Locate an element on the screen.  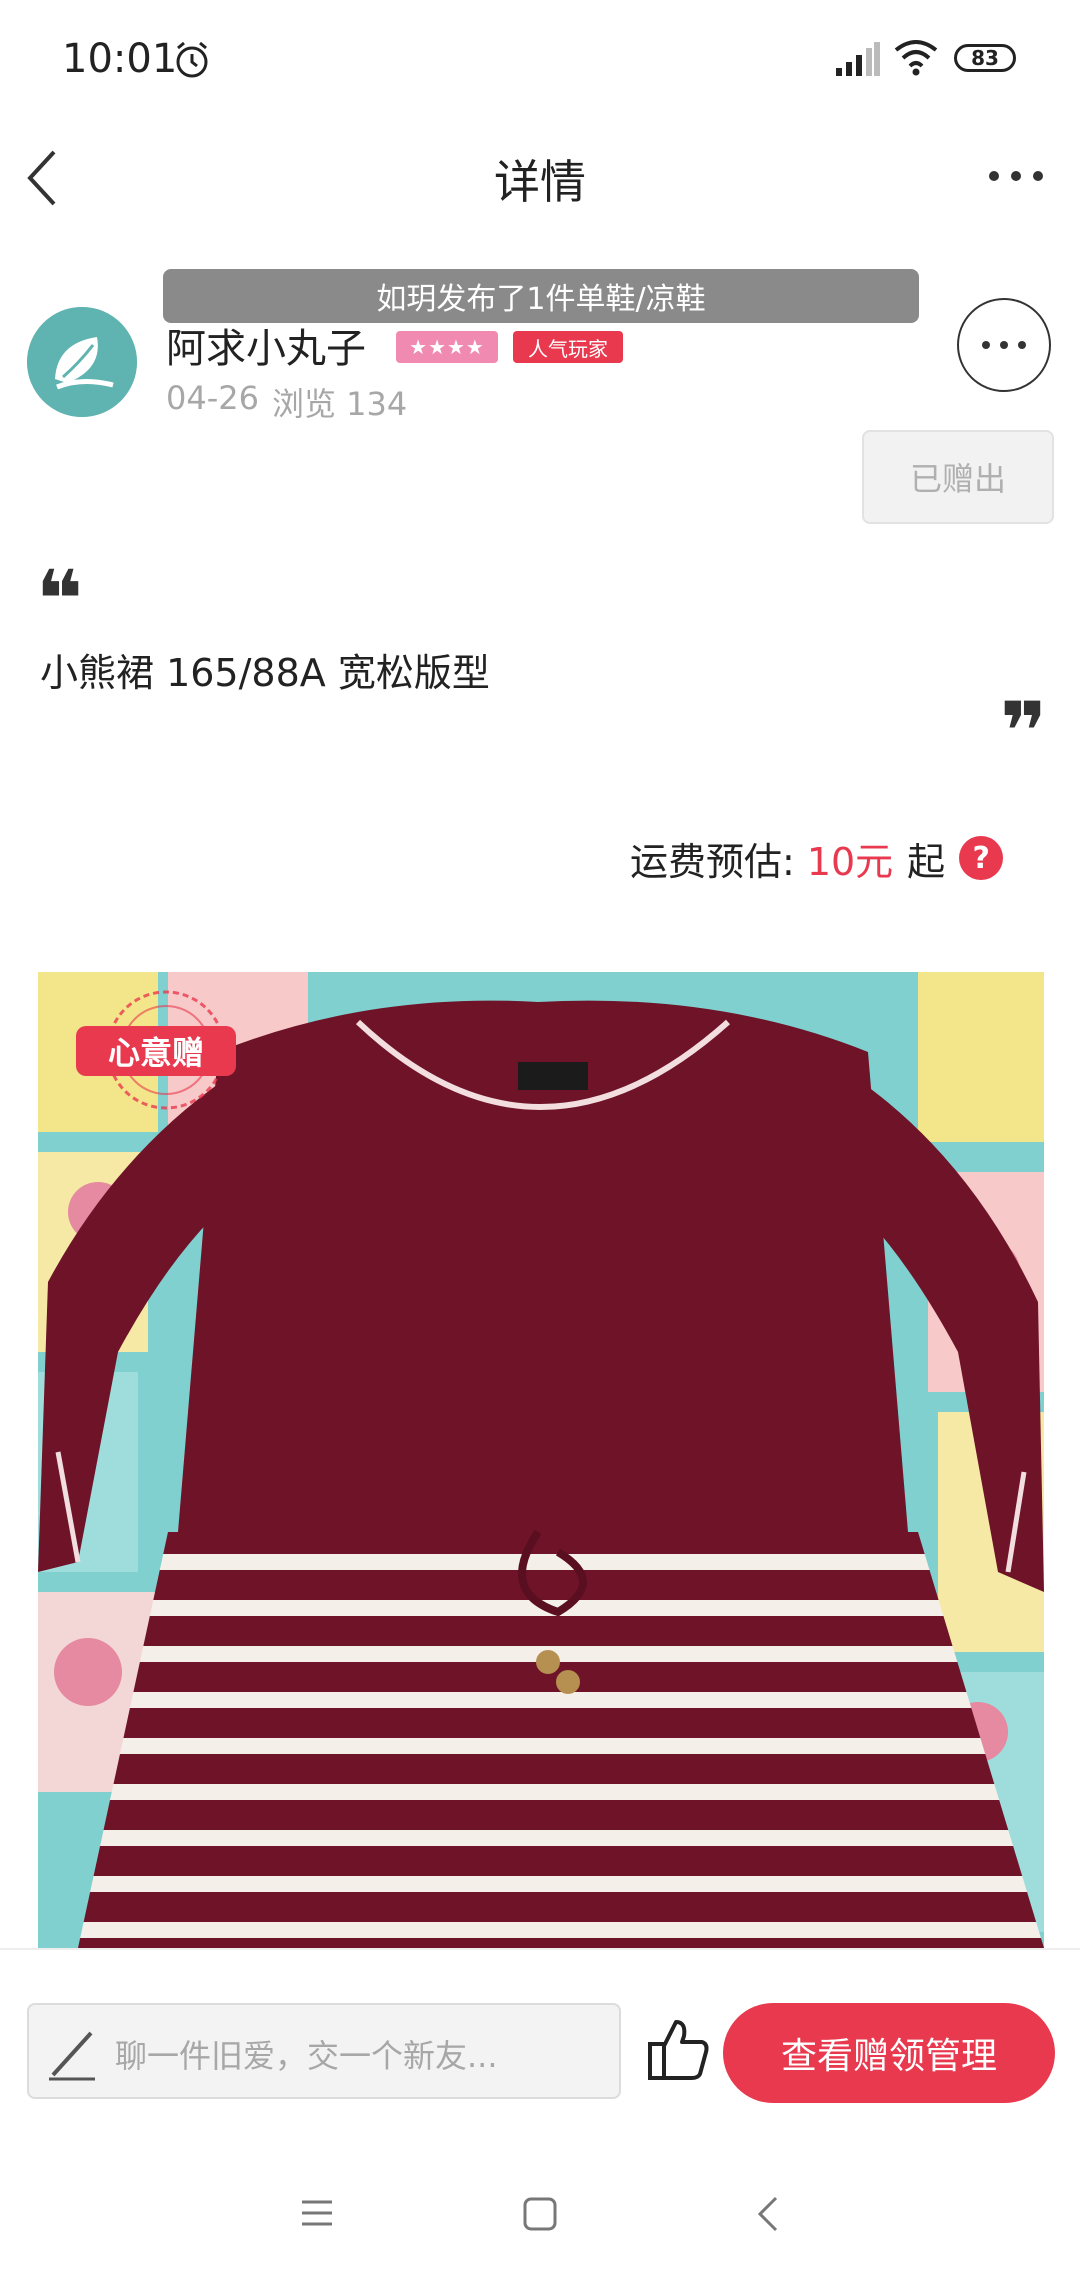
gift-badge-label: 心意赠 is located at coordinates (155, 1053).